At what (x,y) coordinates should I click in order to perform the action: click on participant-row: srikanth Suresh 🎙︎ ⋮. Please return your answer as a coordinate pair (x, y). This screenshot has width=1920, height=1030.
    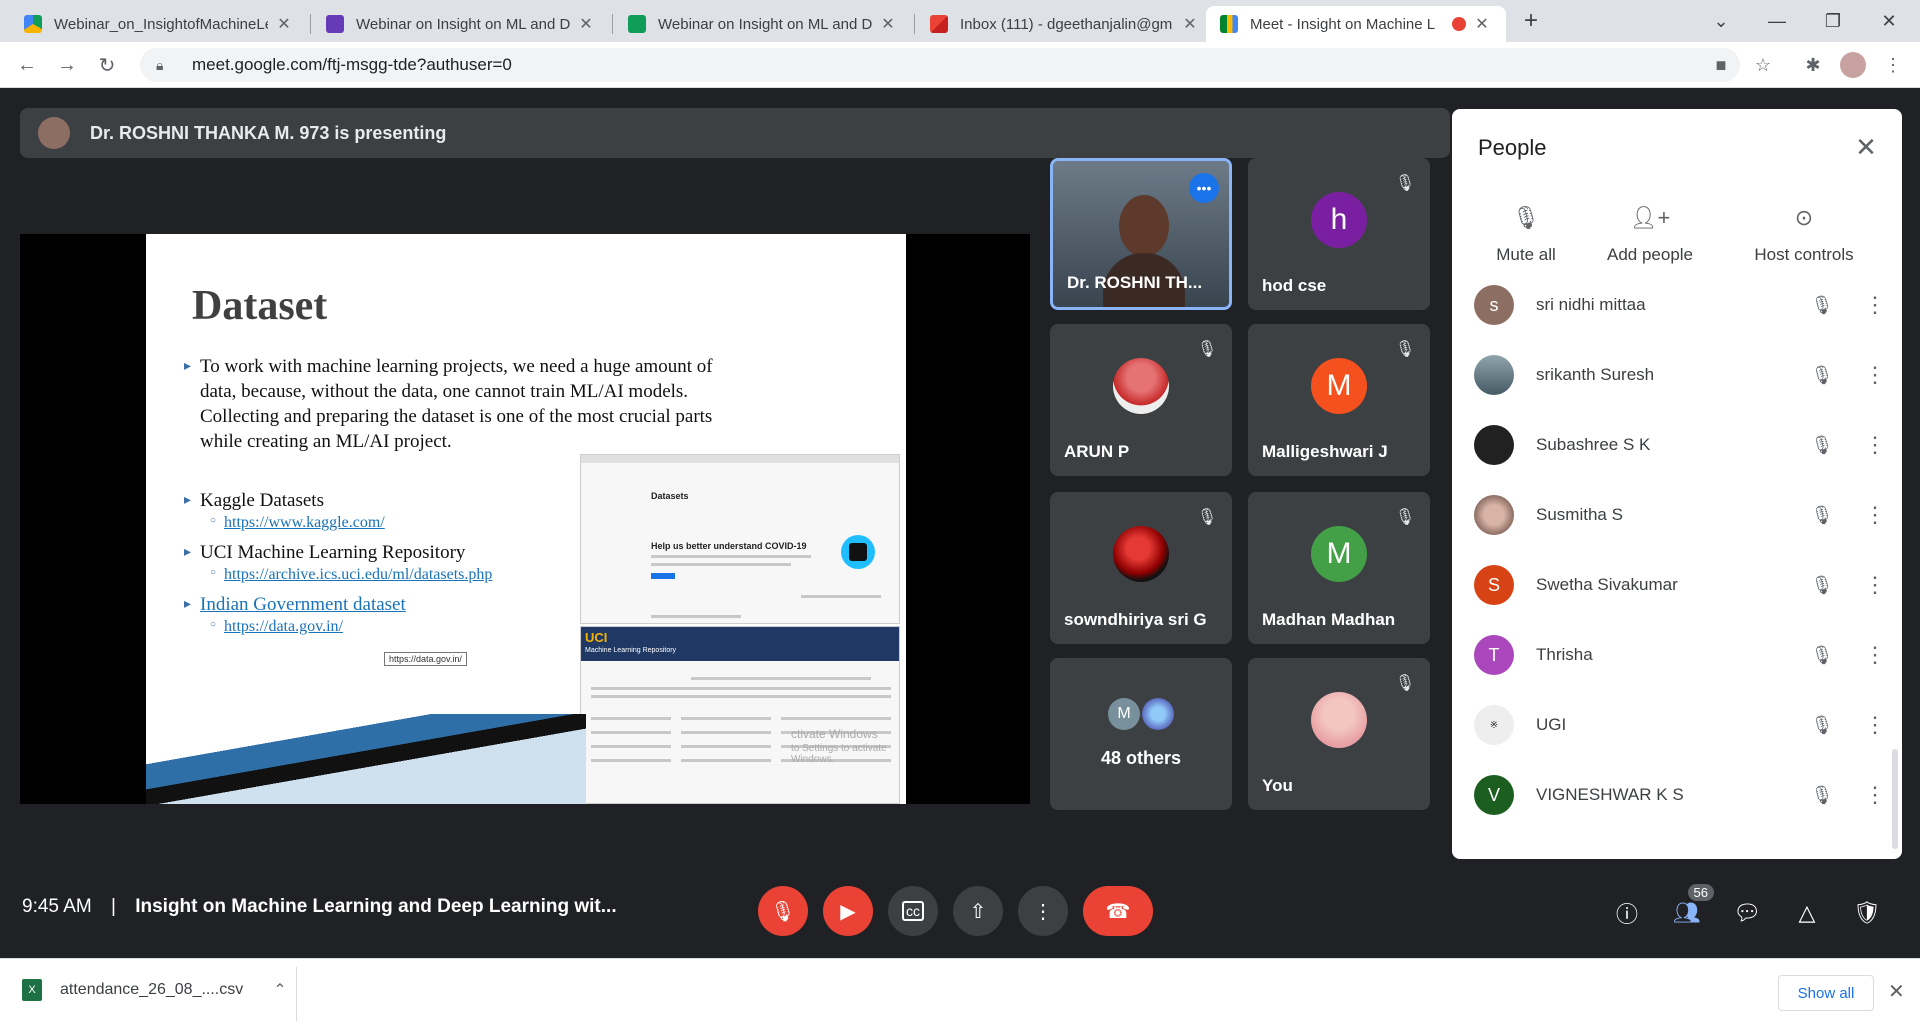
    Looking at the image, I should click on (1680, 375).